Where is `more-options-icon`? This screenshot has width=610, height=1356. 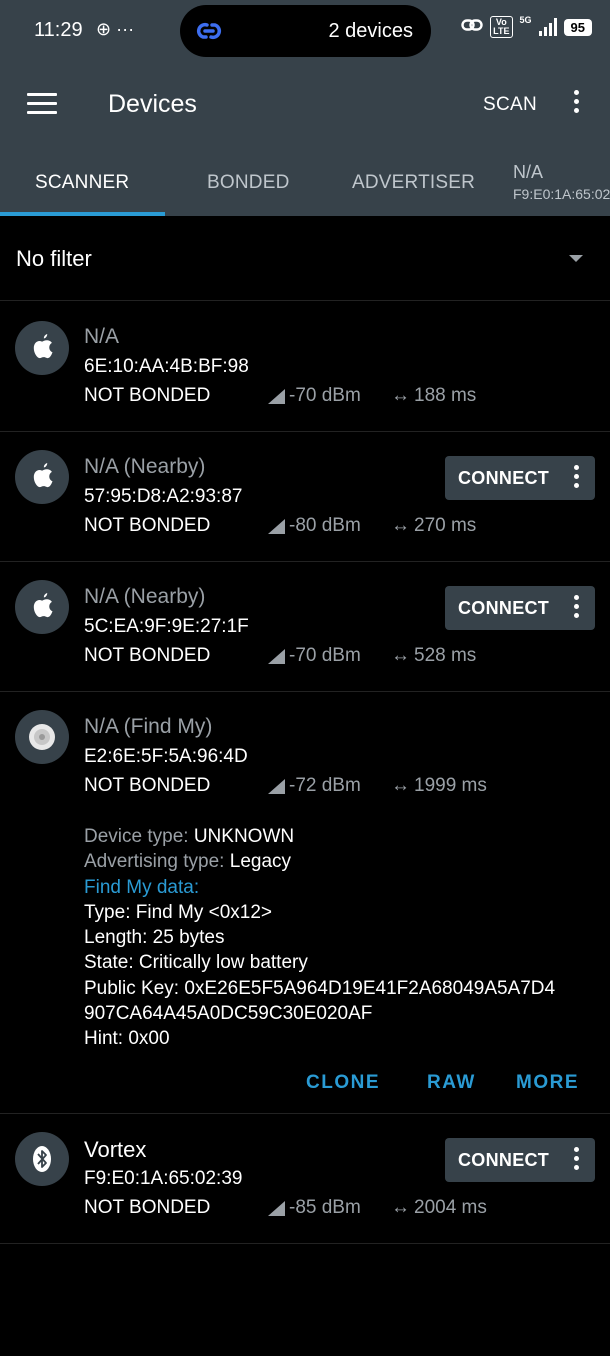 more-options-icon is located at coordinates (576, 104).